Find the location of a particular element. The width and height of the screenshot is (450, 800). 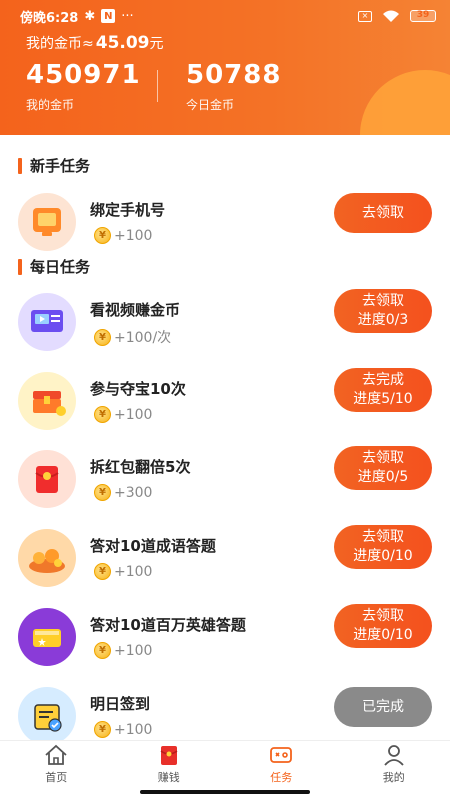

claim-button: 去领取进度0/3 is located at coordinates (383, 311).